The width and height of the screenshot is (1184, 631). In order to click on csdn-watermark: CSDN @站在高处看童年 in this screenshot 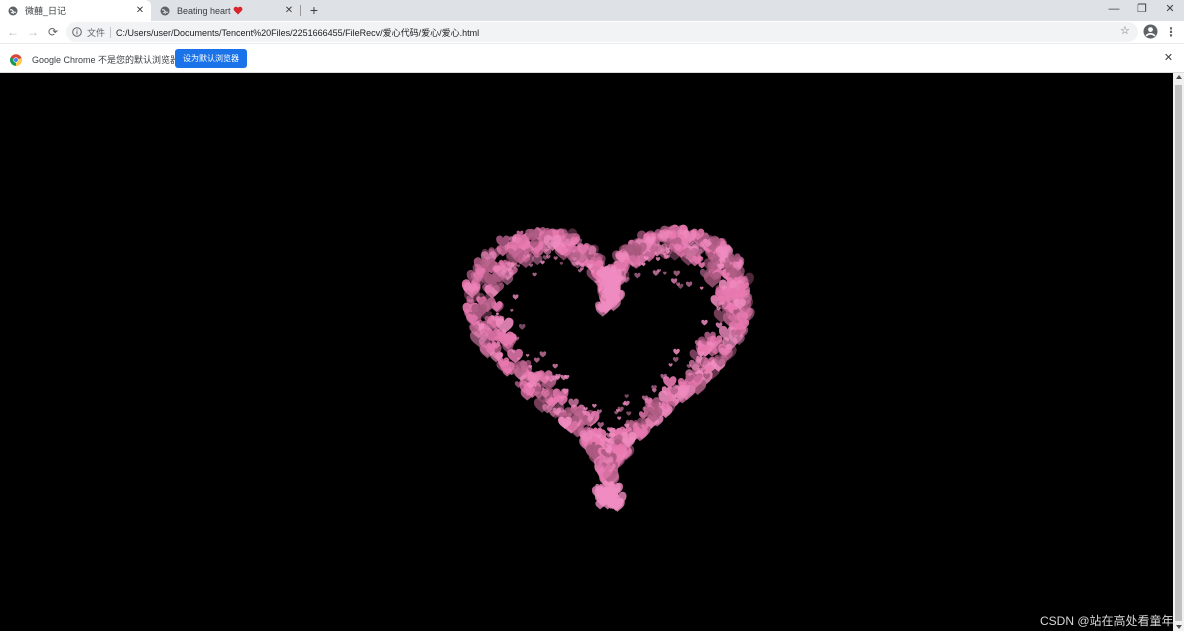, I will do `click(1107, 621)`.